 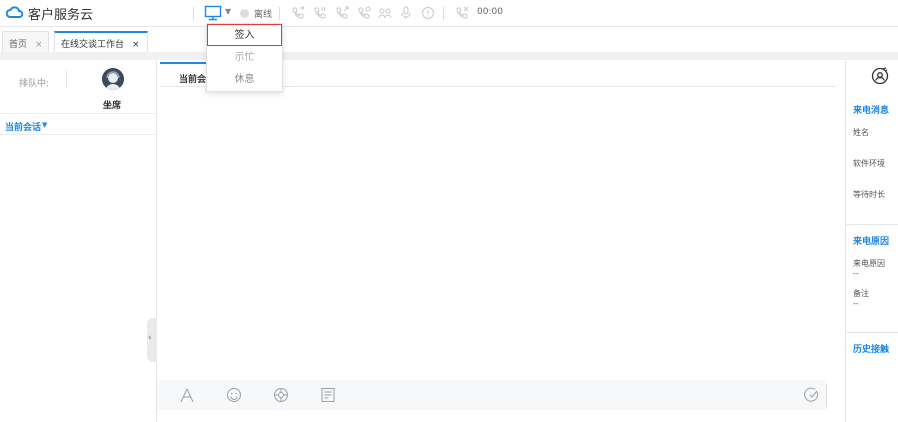 I want to click on contact-card-icon, so click(x=880, y=76).